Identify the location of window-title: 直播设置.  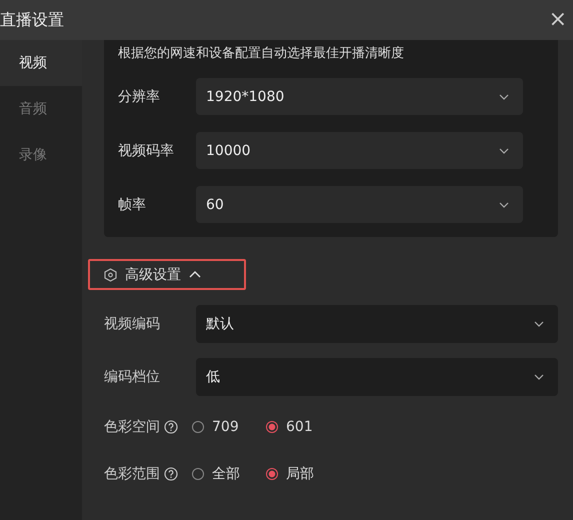
(32, 20).